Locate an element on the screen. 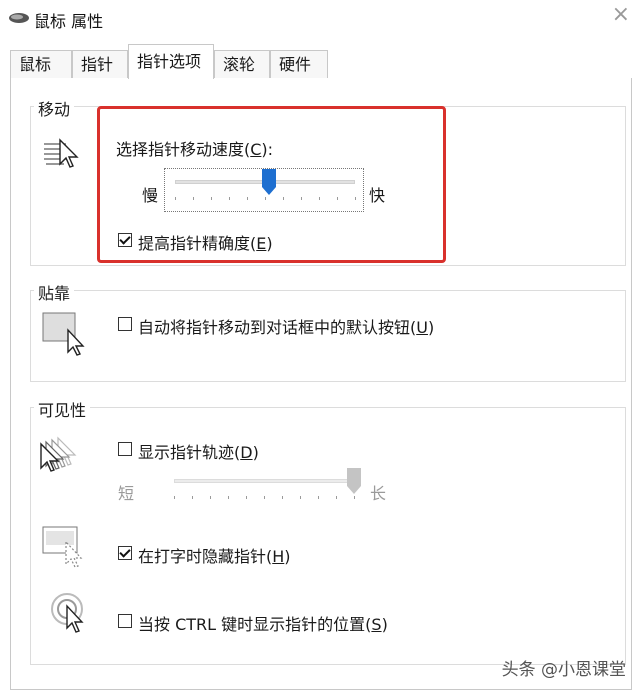 The height and width of the screenshot is (694, 640). ctrl-label-end: ) is located at coordinates (384, 624).